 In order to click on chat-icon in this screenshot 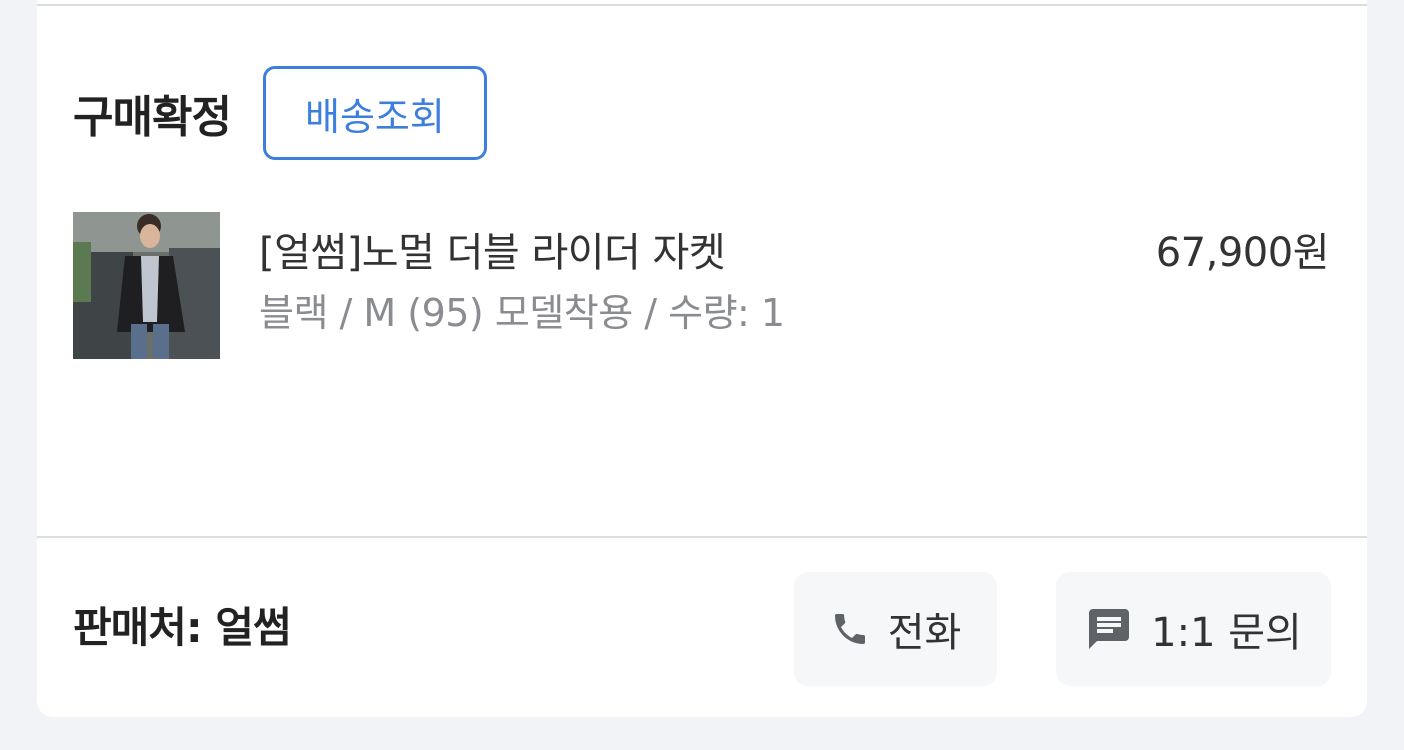, I will do `click(1109, 629)`.